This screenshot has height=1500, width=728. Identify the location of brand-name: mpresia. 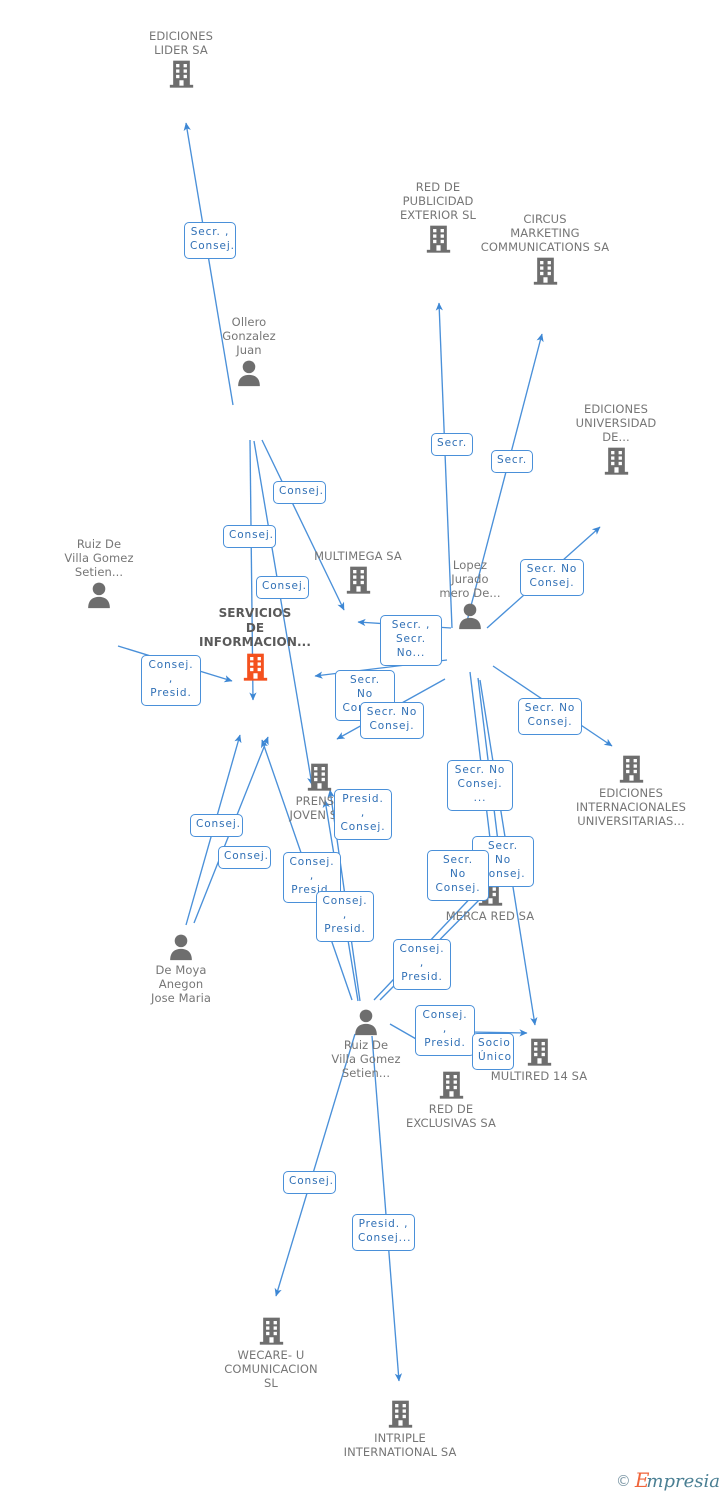
(683, 1481).